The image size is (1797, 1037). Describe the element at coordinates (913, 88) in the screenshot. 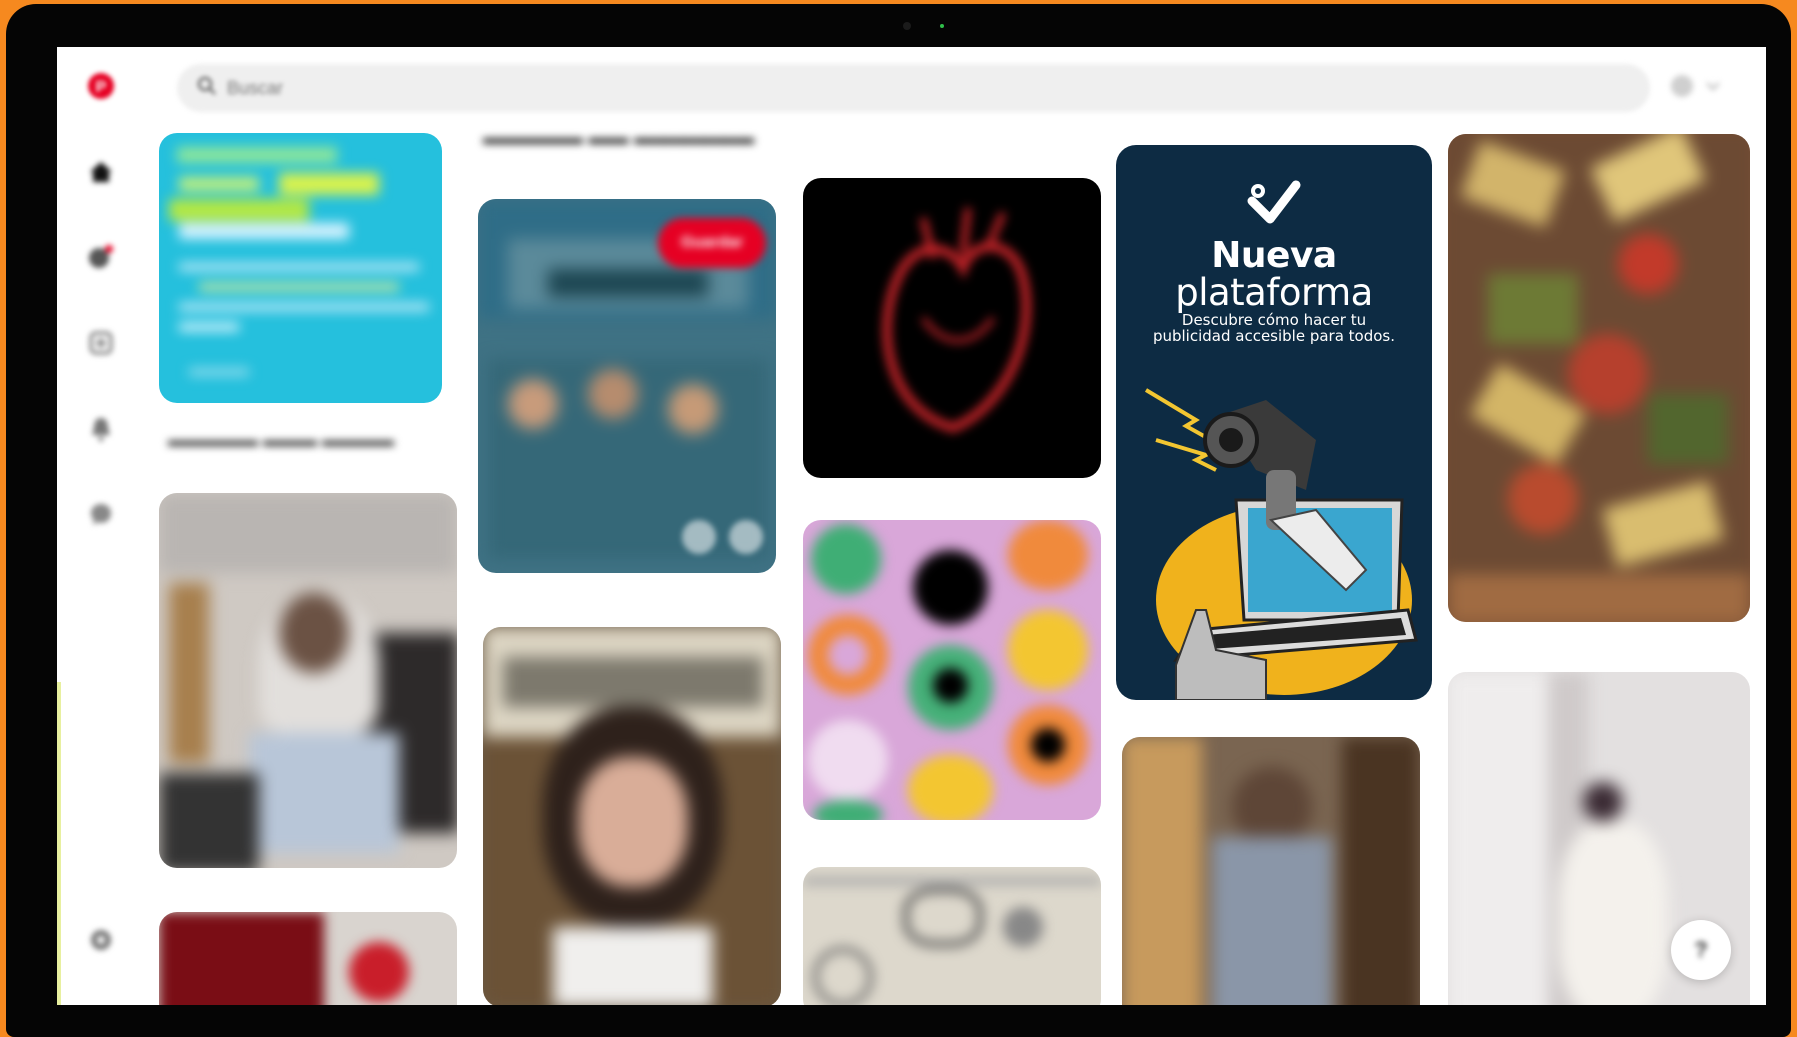

I see `search-bar` at that location.